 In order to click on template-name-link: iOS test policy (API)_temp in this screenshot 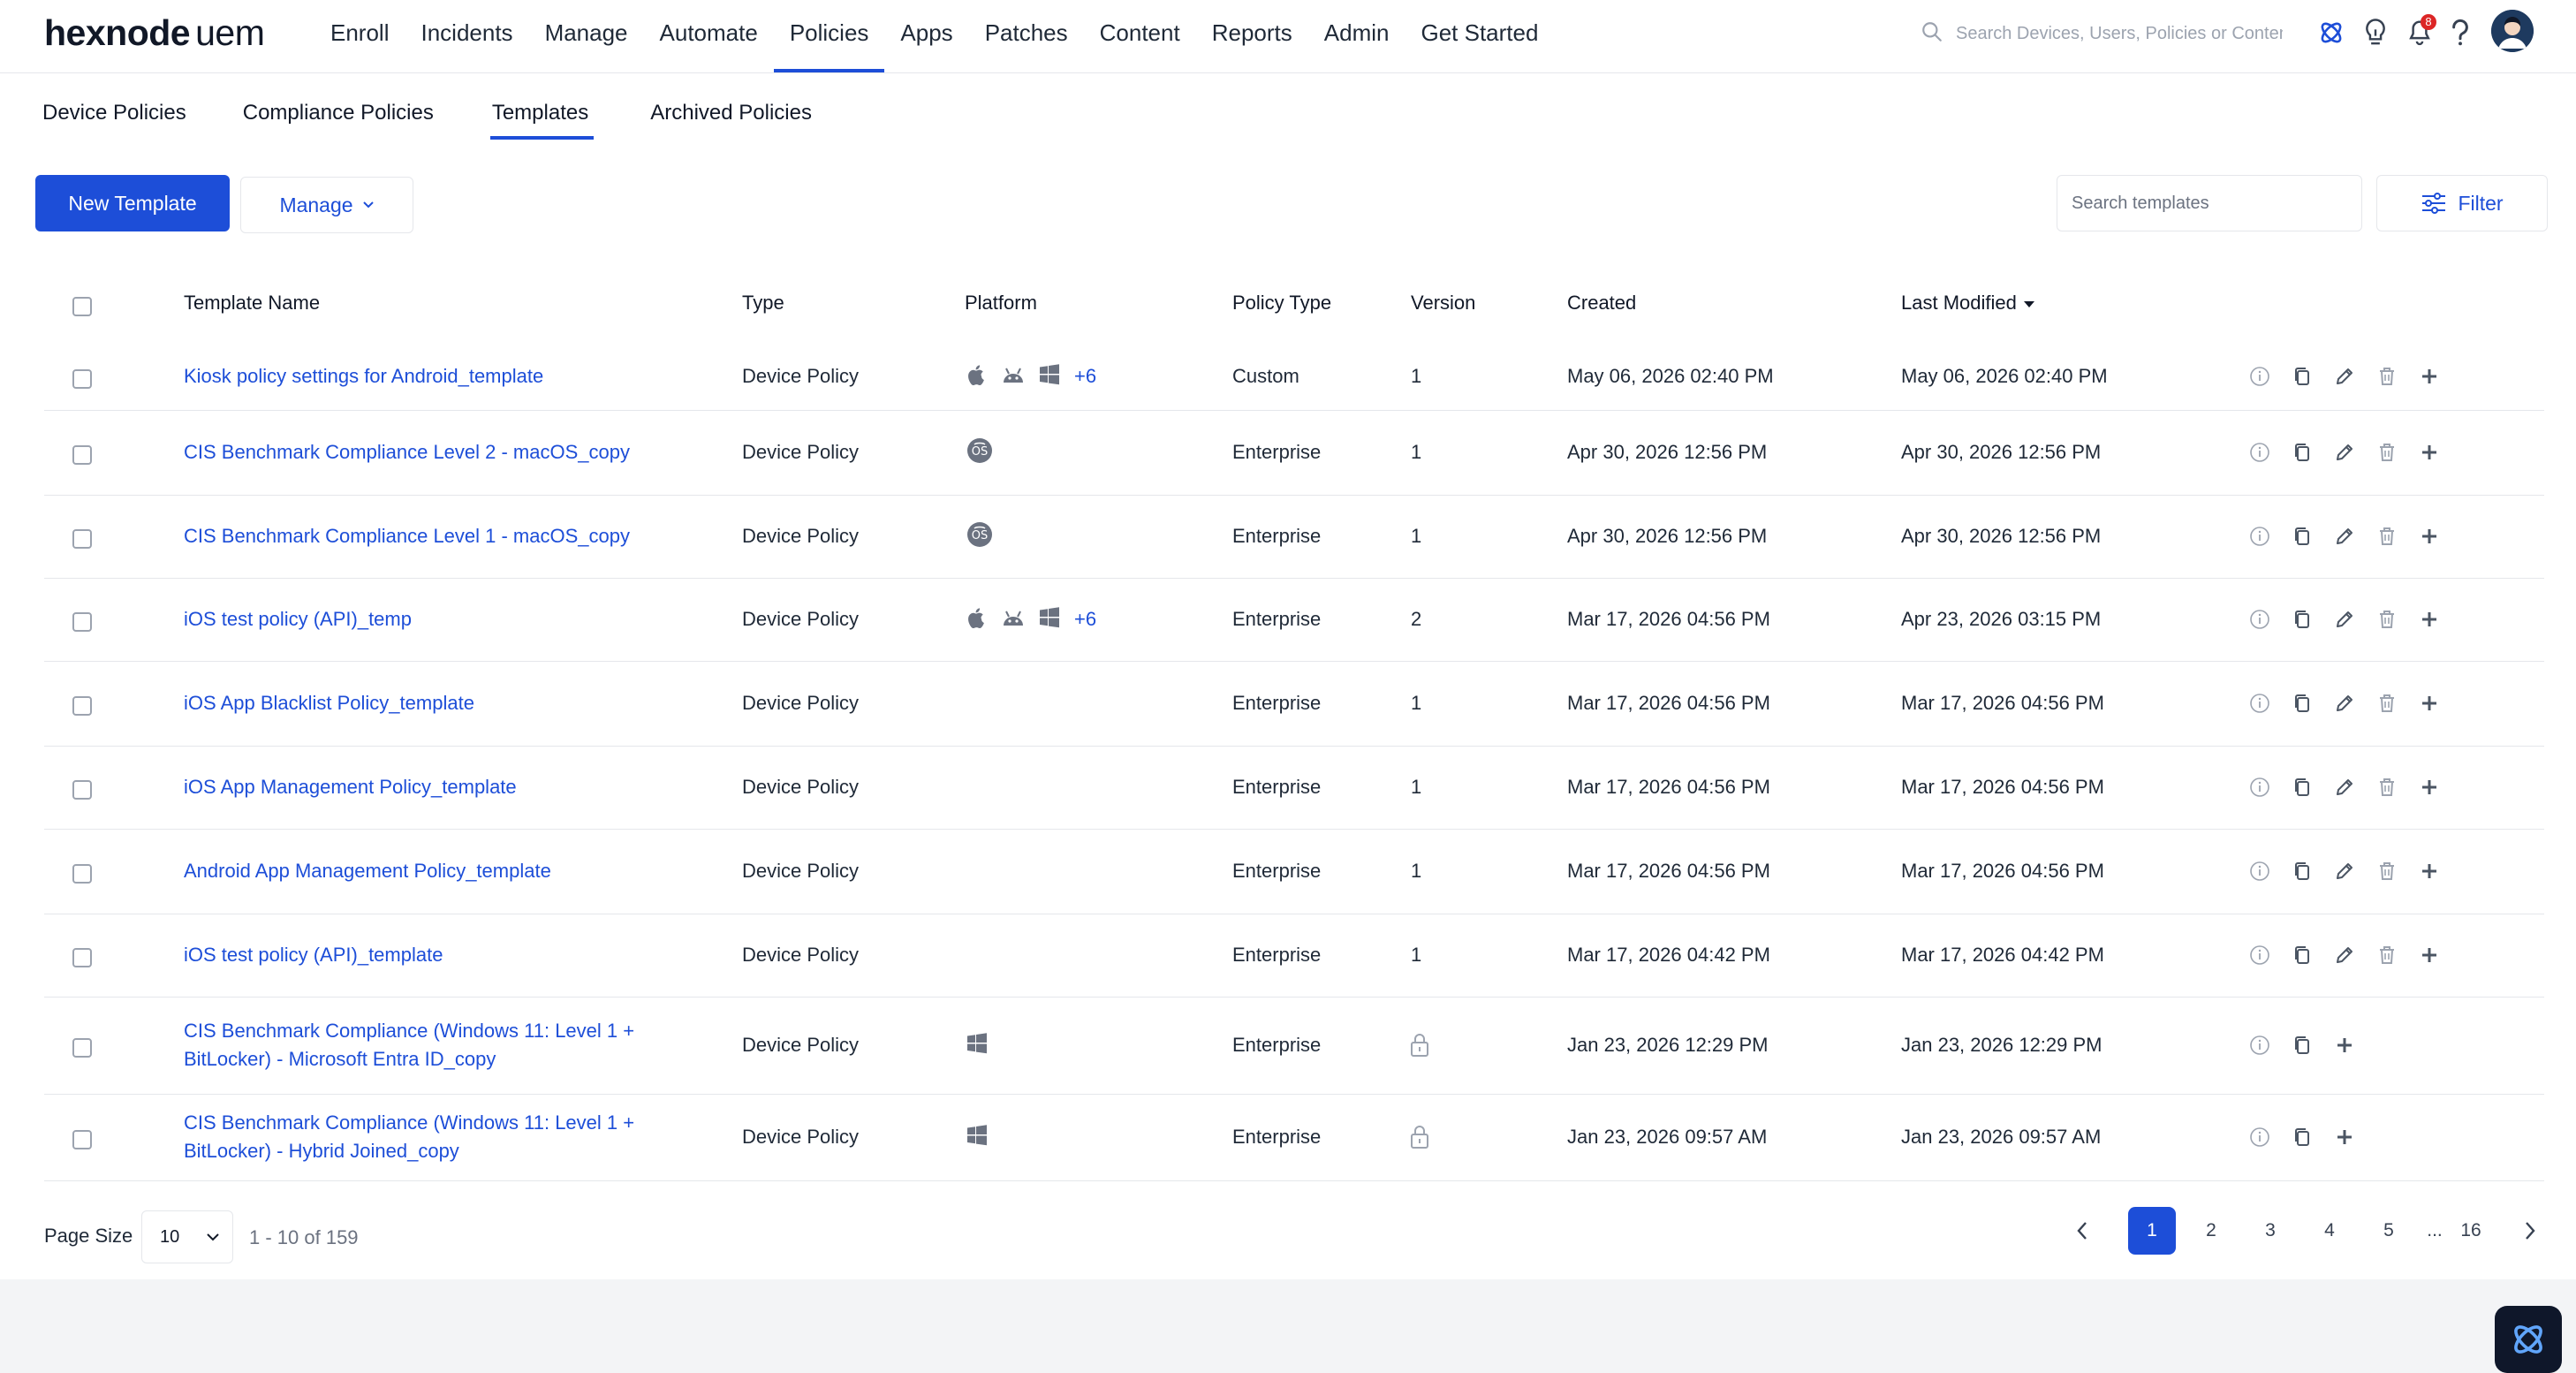, I will do `click(458, 619)`.